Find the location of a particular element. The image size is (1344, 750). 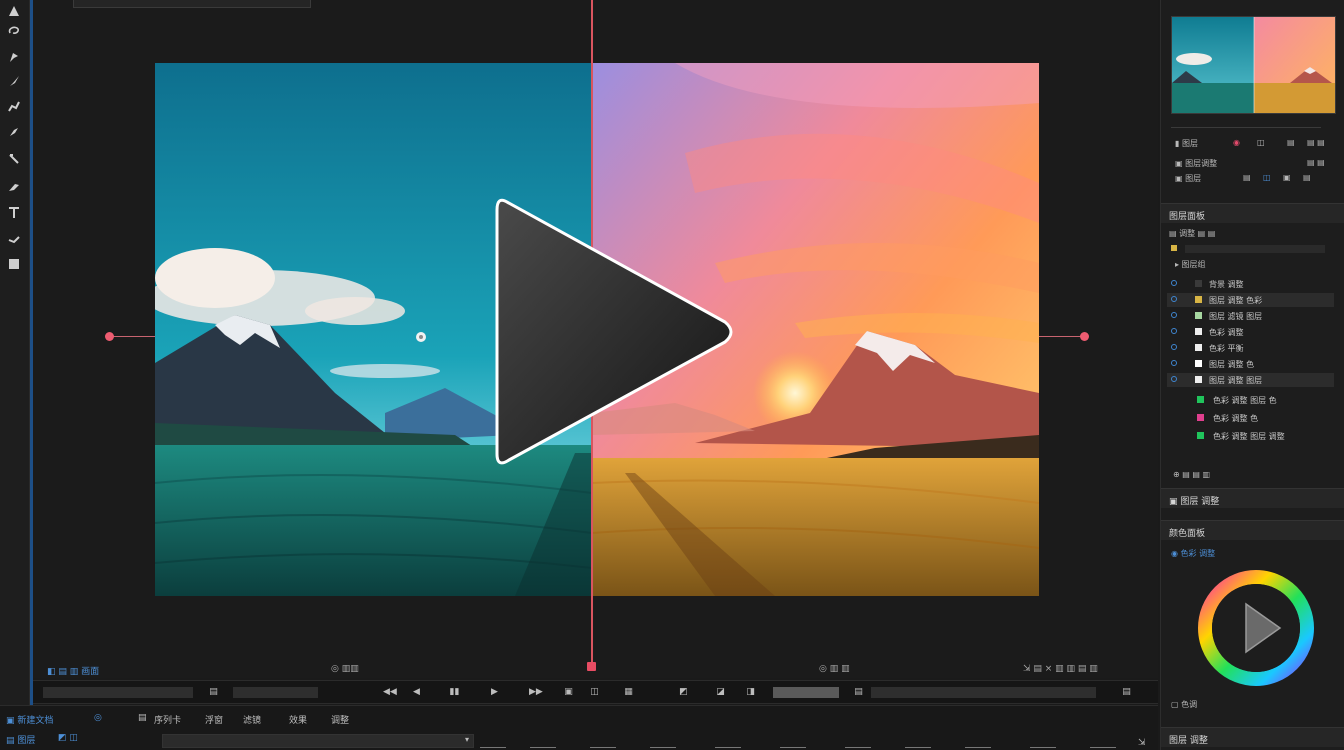

layer-row: 图层 调整 色 is located at coordinates (1250, 364).